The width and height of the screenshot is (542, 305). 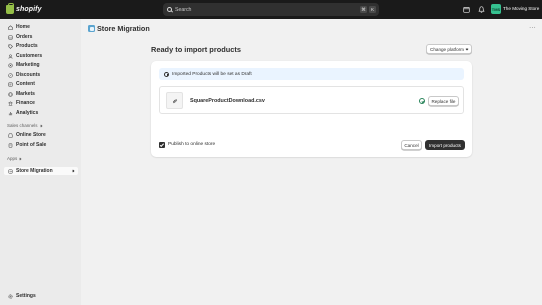 What do you see at coordinates (445, 145) in the screenshot?
I see `import-products-button: Import products` at bounding box center [445, 145].